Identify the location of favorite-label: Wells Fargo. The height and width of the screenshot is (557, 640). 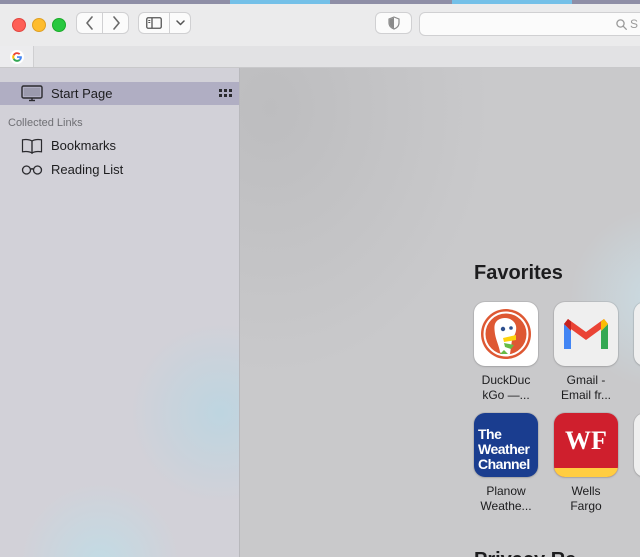
(586, 499).